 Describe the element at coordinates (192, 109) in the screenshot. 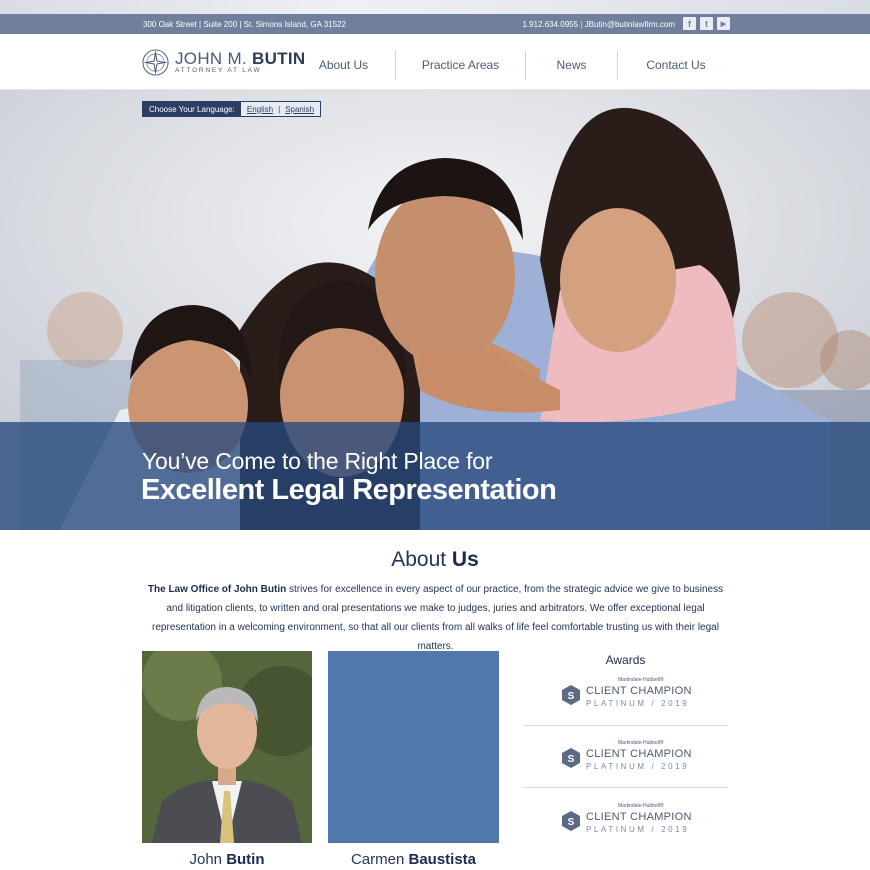

I see `language-label: Choose Your Language:` at that location.